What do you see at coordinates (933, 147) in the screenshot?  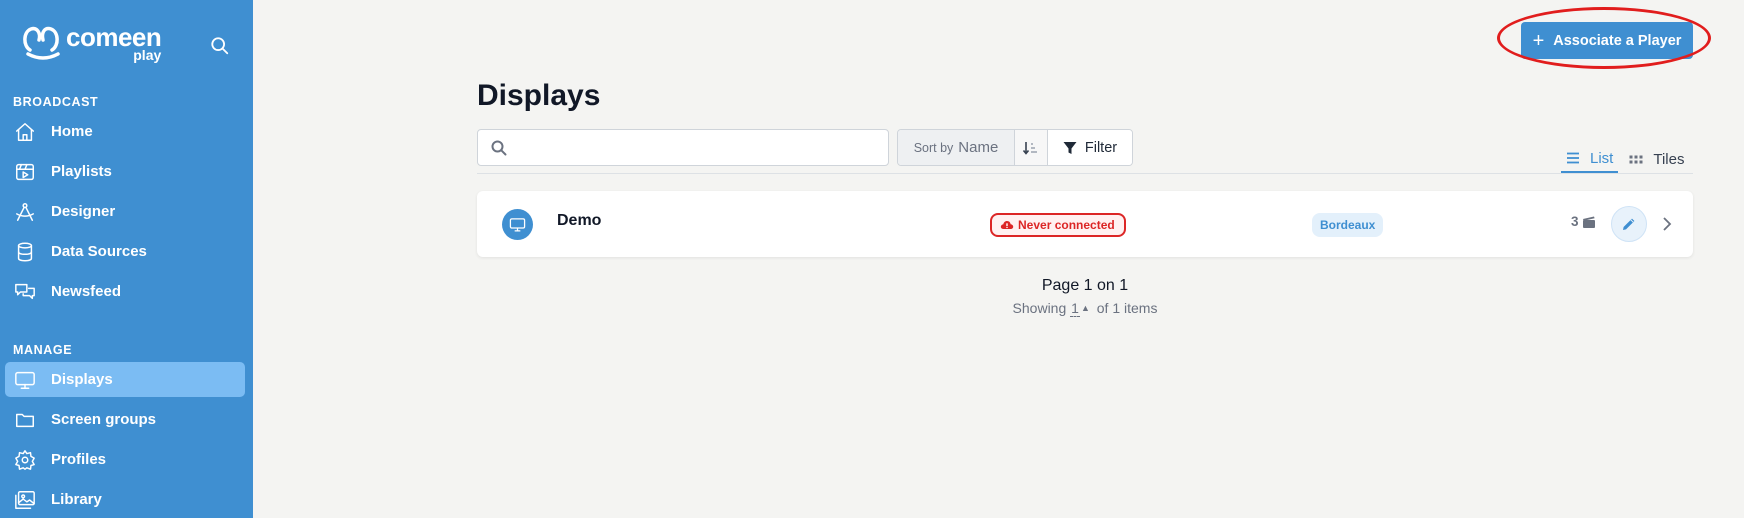 I see `sort-by-label: Sort by` at bounding box center [933, 147].